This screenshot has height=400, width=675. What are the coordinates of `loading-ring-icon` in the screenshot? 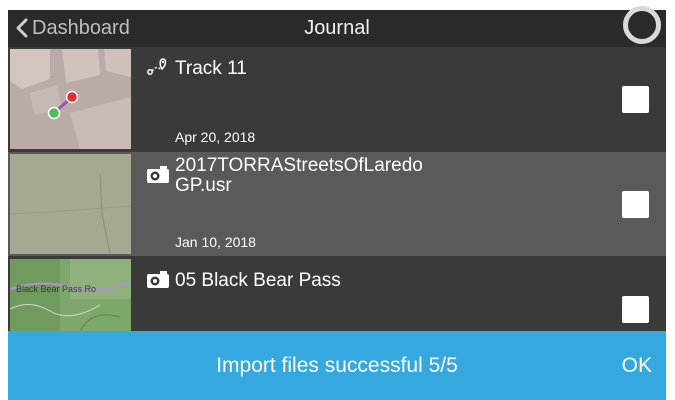 It's located at (642, 25).